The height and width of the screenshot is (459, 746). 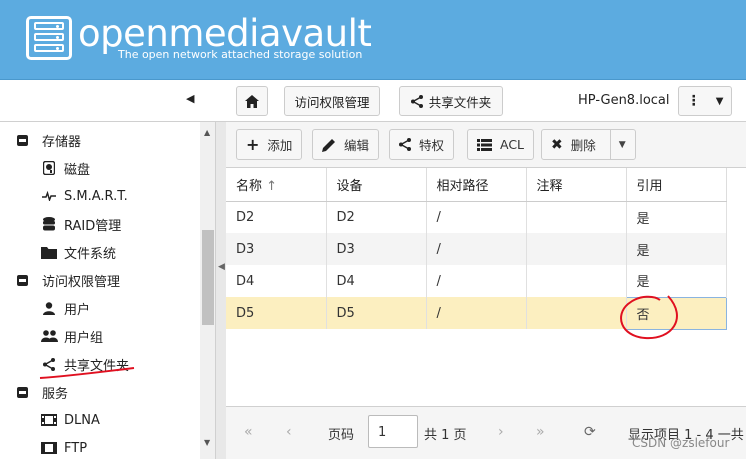 I want to click on privileges-label: 特权, so click(x=432, y=145).